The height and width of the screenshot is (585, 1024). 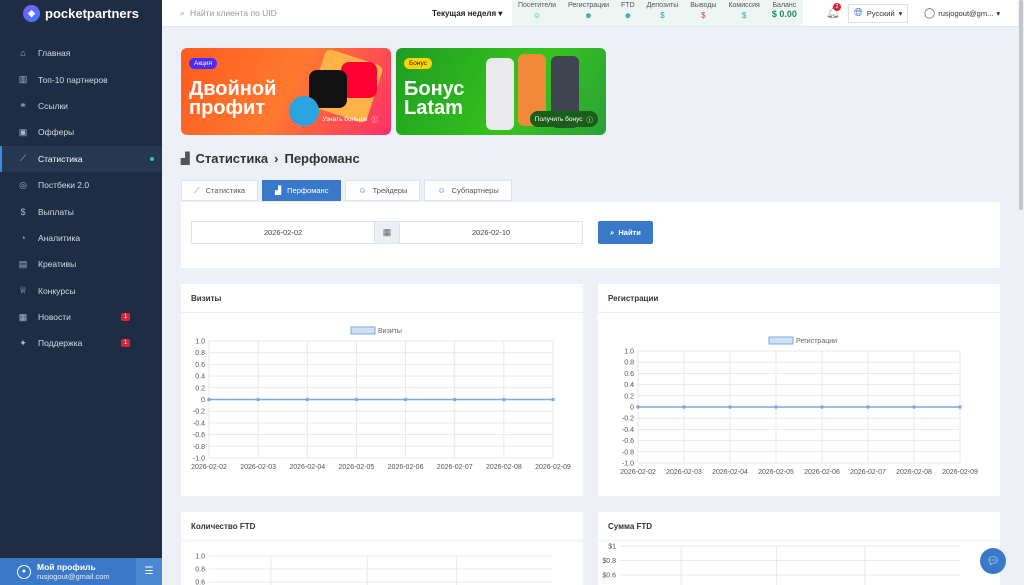 What do you see at coordinates (382, 548) in the screenshot?
I see `chart-card-ftd-count: Количество FTD 1.0 0.8 0.6` at bounding box center [382, 548].